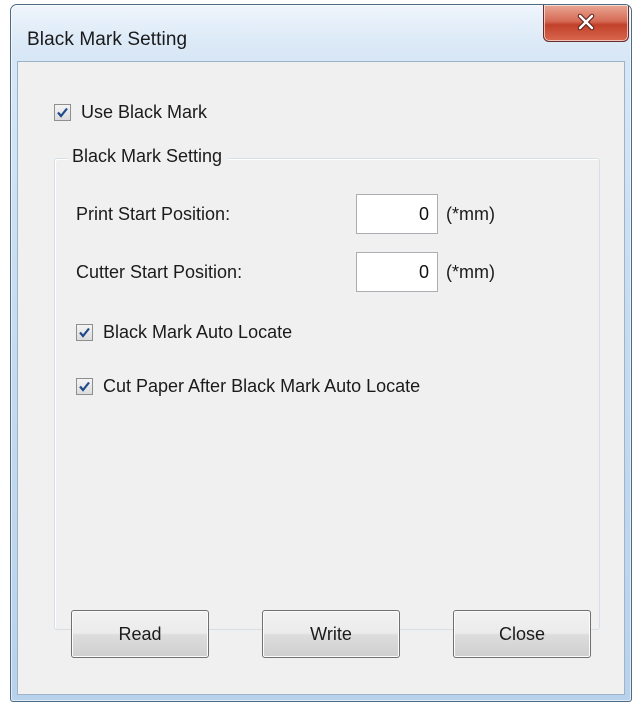 This screenshot has height=704, width=636. I want to click on cut-paper-label: Cut Paper After Black Mark Auto Locate, so click(262, 385).